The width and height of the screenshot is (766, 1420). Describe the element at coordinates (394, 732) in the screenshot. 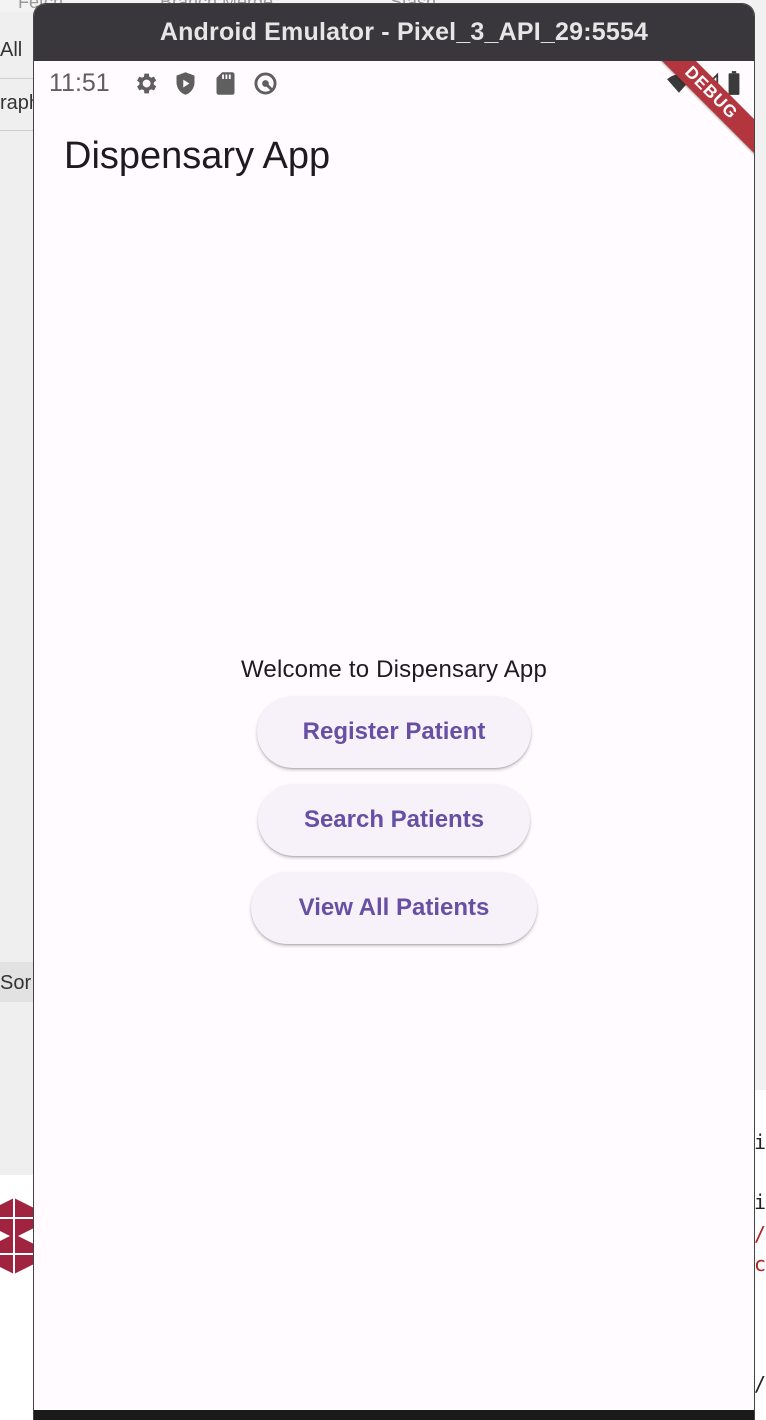

I see `register-patient-button: Register Patient` at that location.